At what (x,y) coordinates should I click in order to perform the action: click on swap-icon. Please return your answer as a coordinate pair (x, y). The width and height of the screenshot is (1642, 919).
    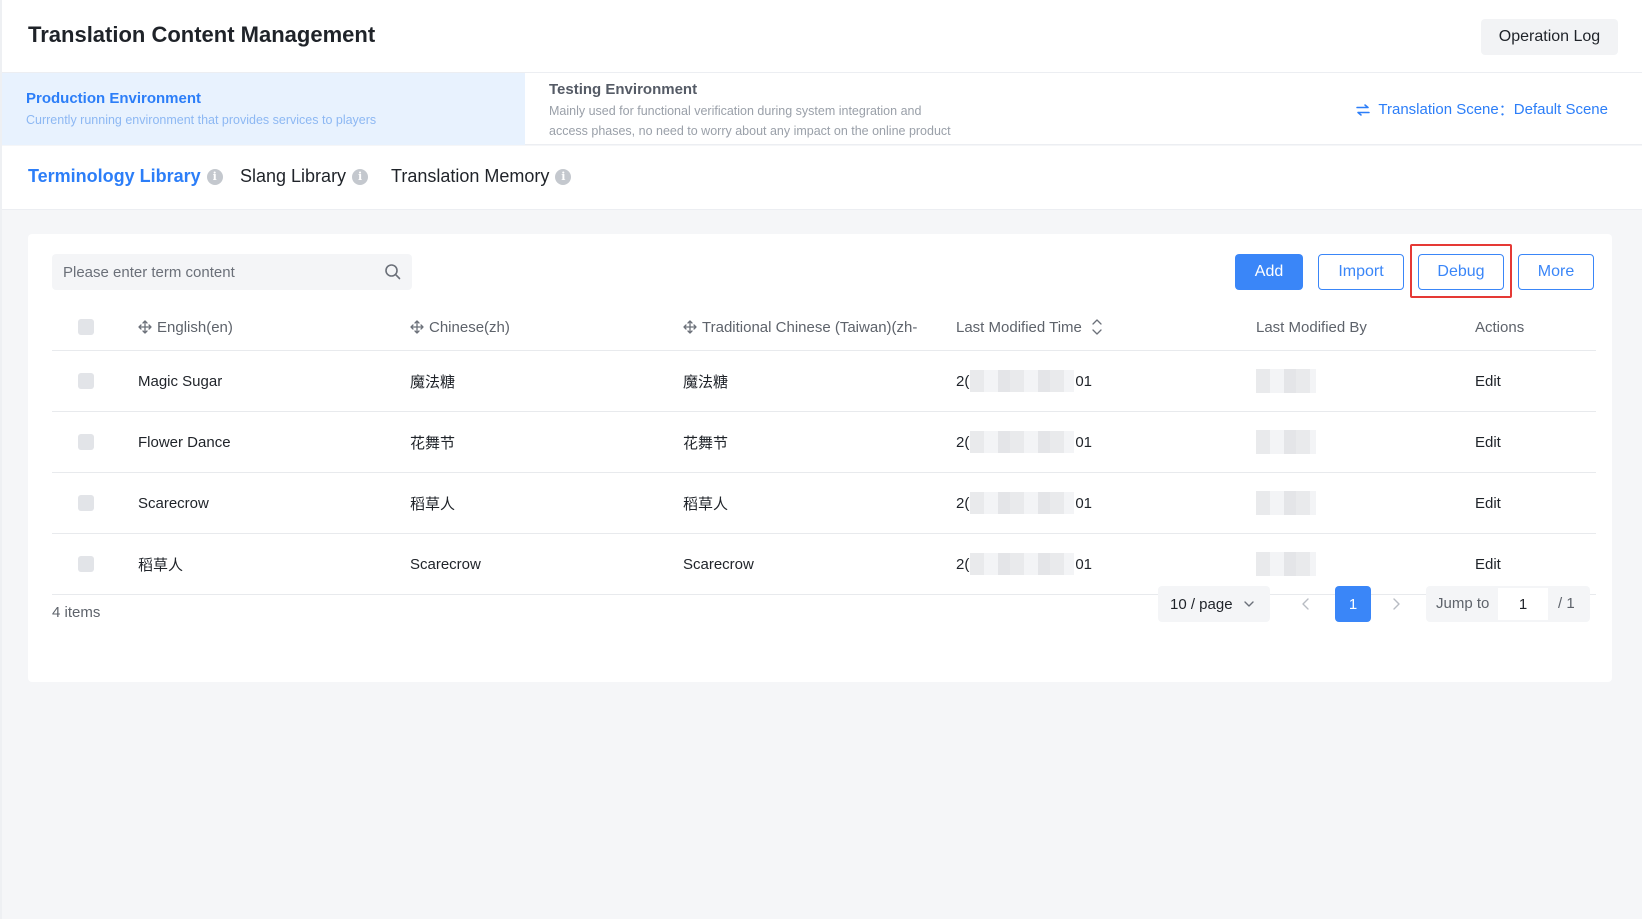
    Looking at the image, I should click on (1363, 109).